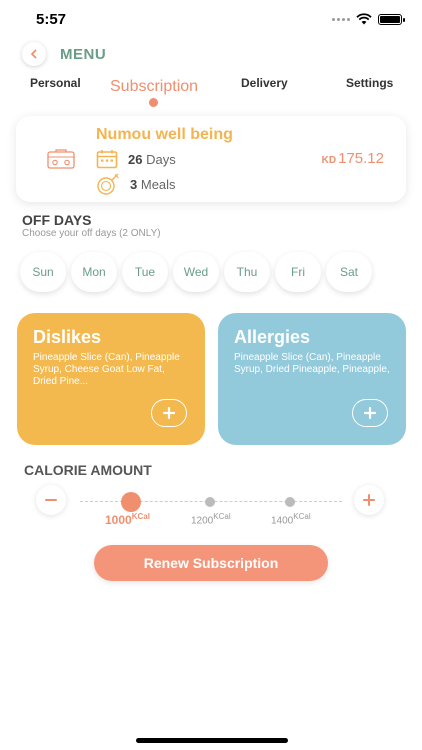 This screenshot has height=750, width=422. Describe the element at coordinates (364, 19) in the screenshot. I see `wifi-icon` at that location.